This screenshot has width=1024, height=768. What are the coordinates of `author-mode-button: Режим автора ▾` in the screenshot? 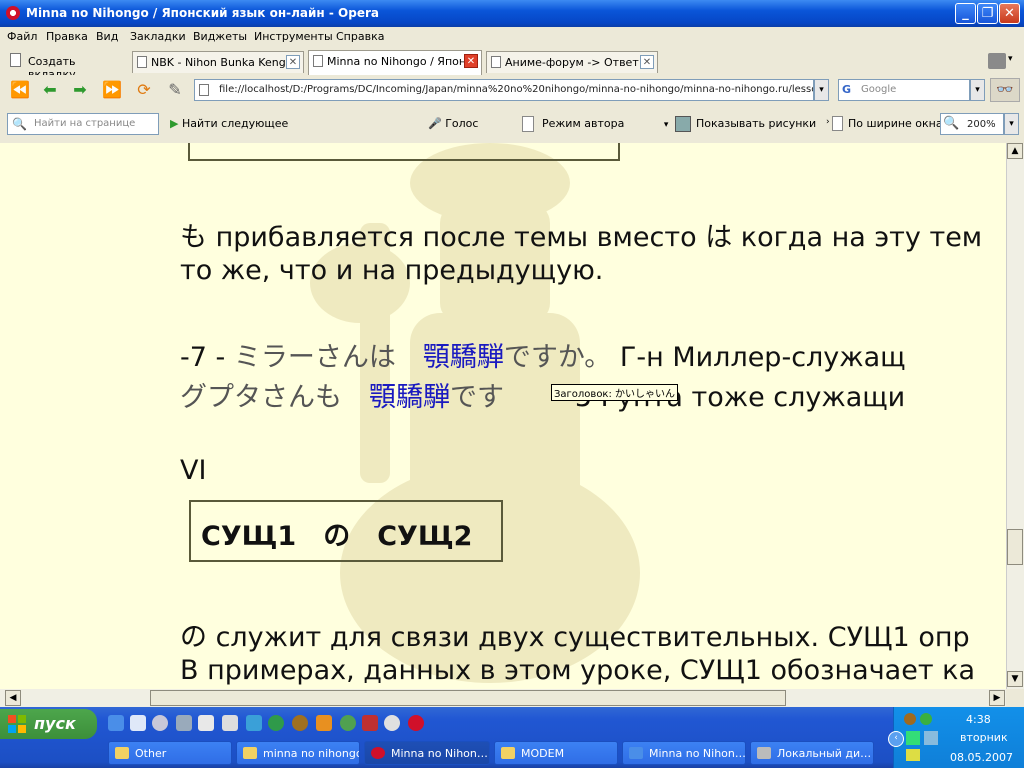 It's located at (595, 124).